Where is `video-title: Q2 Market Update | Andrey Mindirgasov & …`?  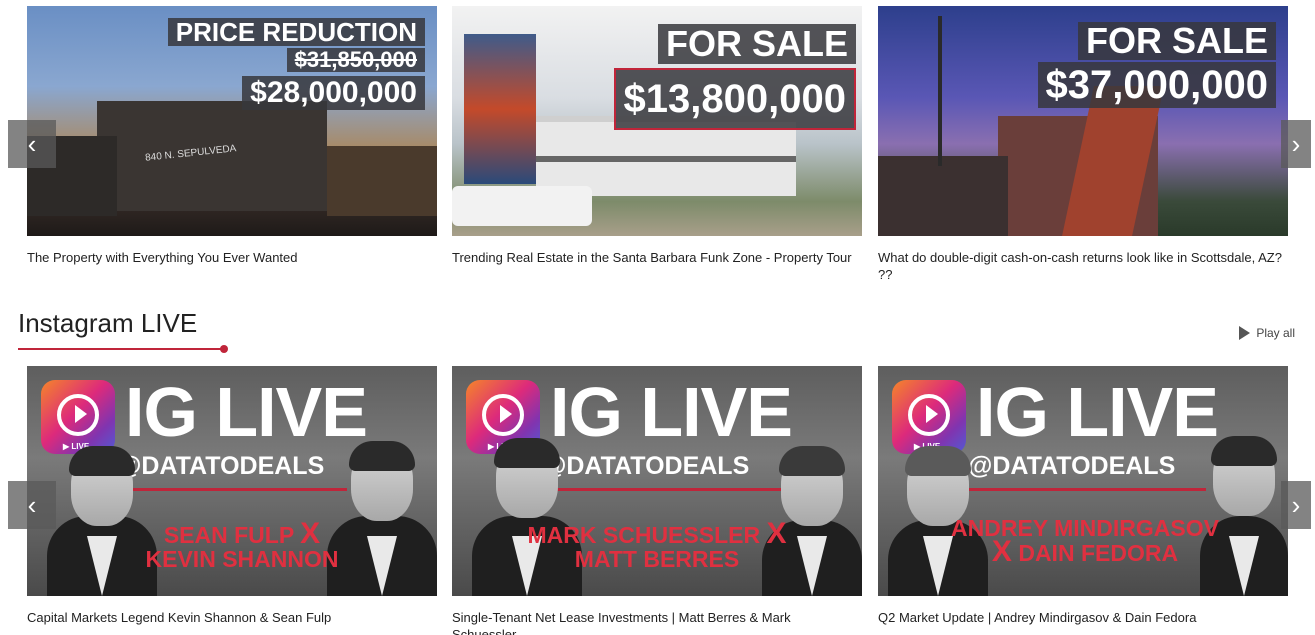
video-title: Q2 Market Update | Andrey Mindirgasov & … is located at coordinates (1083, 617).